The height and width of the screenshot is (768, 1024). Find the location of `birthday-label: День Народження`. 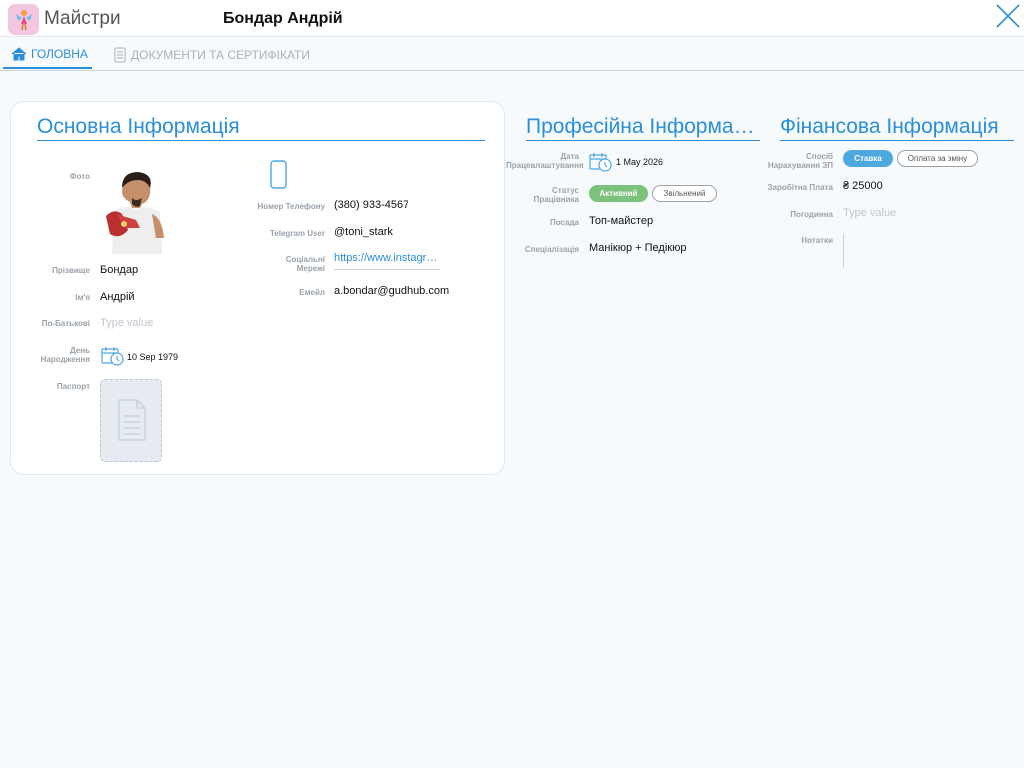

birthday-label: День Народження is located at coordinates (65, 355).